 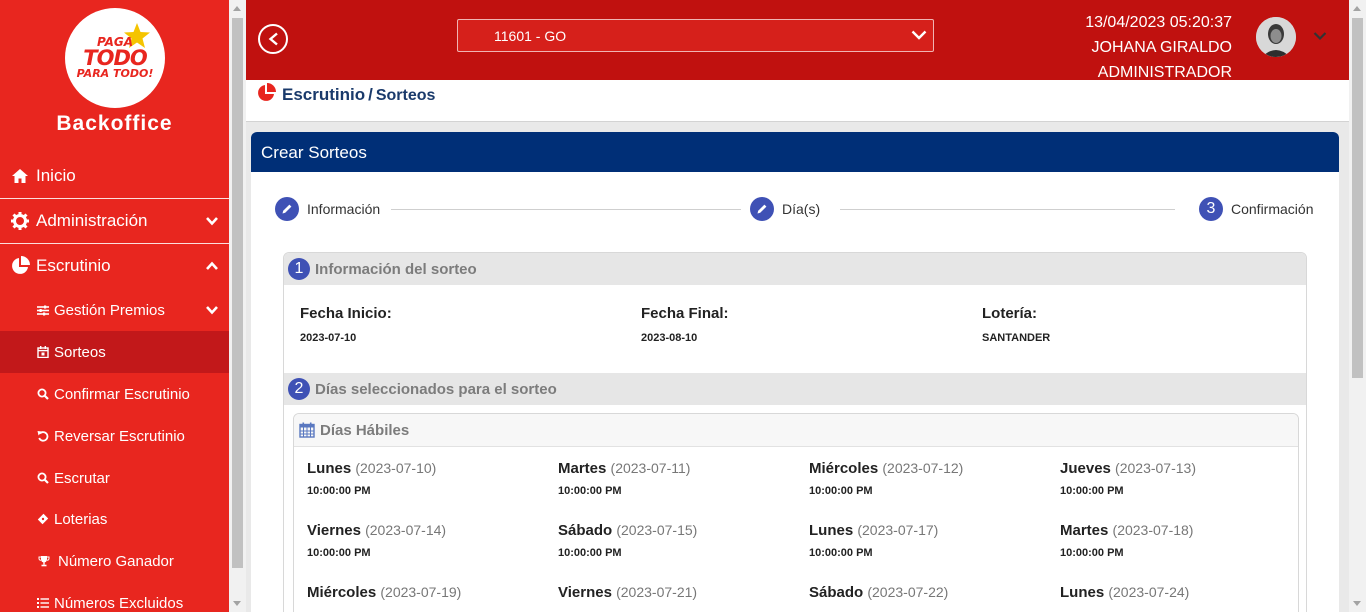 What do you see at coordinates (114, 394) in the screenshot?
I see `sidebar-subitem-confirmar-escrutinio: Confirmar Escrutinio` at bounding box center [114, 394].